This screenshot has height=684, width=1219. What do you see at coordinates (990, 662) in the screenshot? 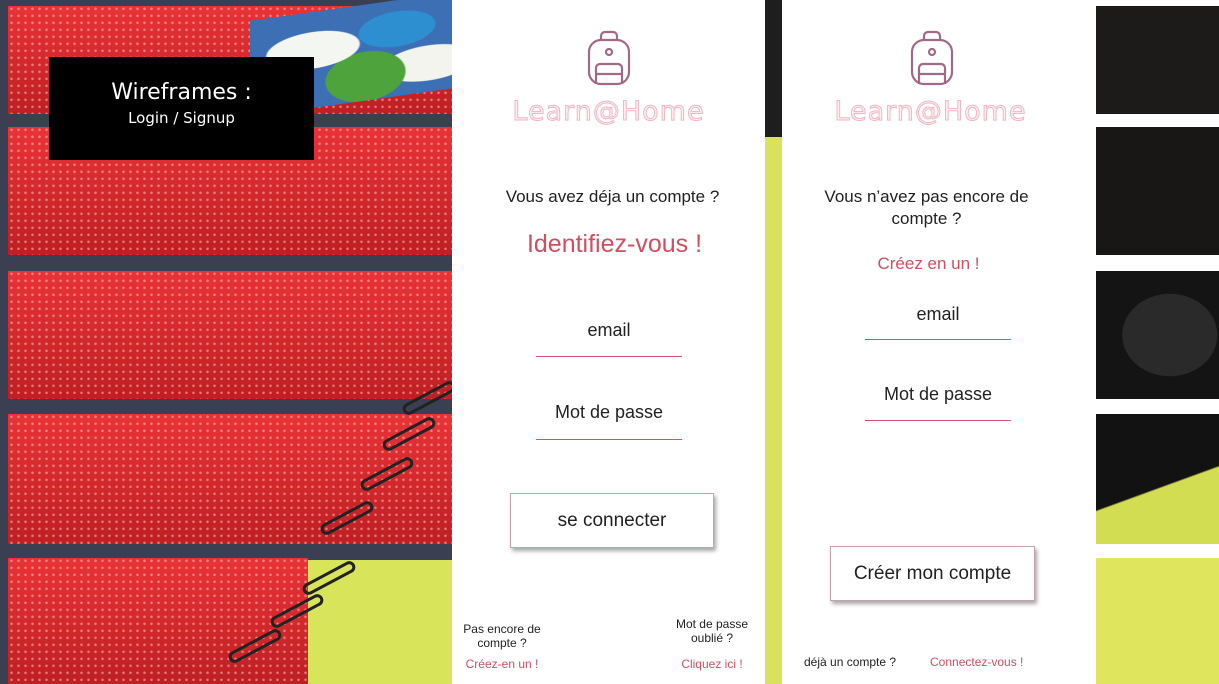
I see `login-link: Connectez-vous !` at bounding box center [990, 662].